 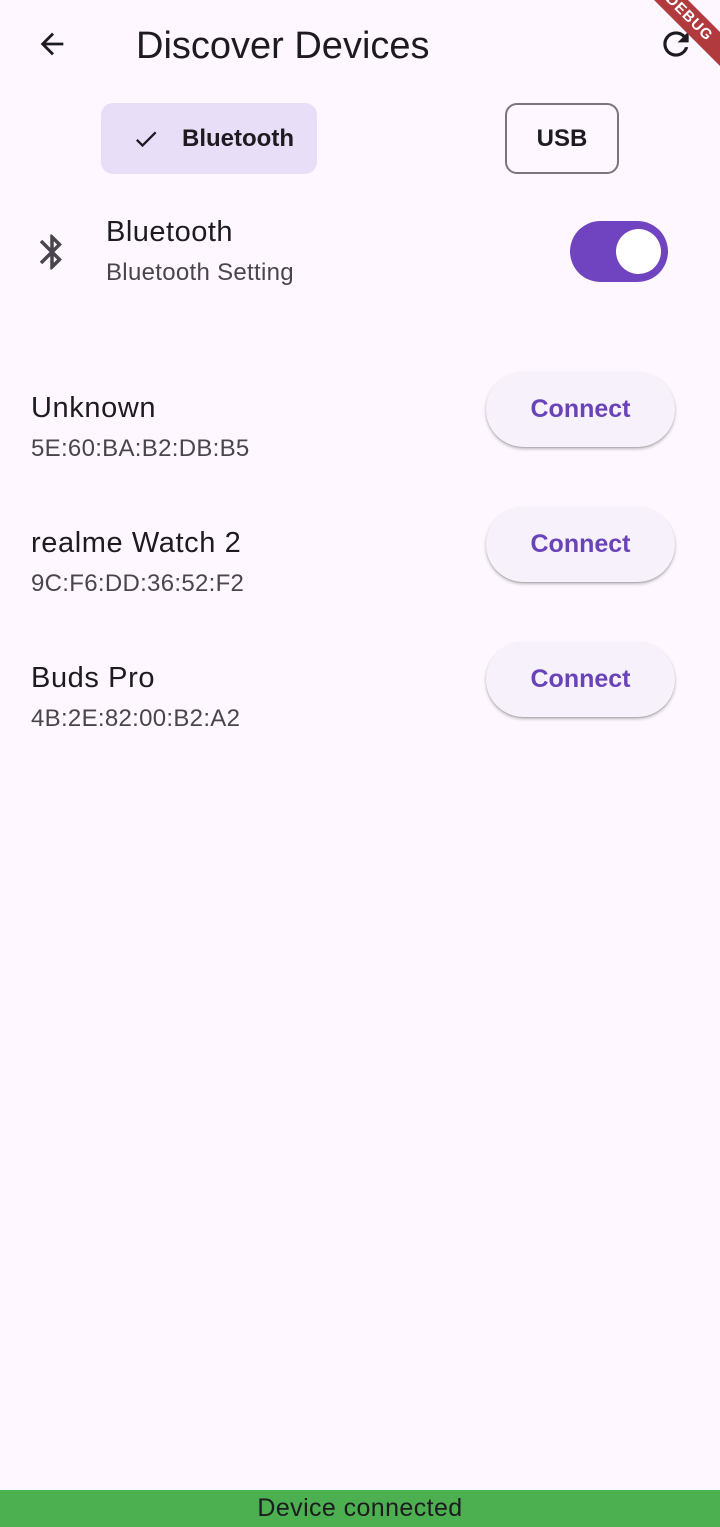 What do you see at coordinates (140, 448) in the screenshot?
I see `device-mac: 5E:60:BA:B2:DB:B5` at bounding box center [140, 448].